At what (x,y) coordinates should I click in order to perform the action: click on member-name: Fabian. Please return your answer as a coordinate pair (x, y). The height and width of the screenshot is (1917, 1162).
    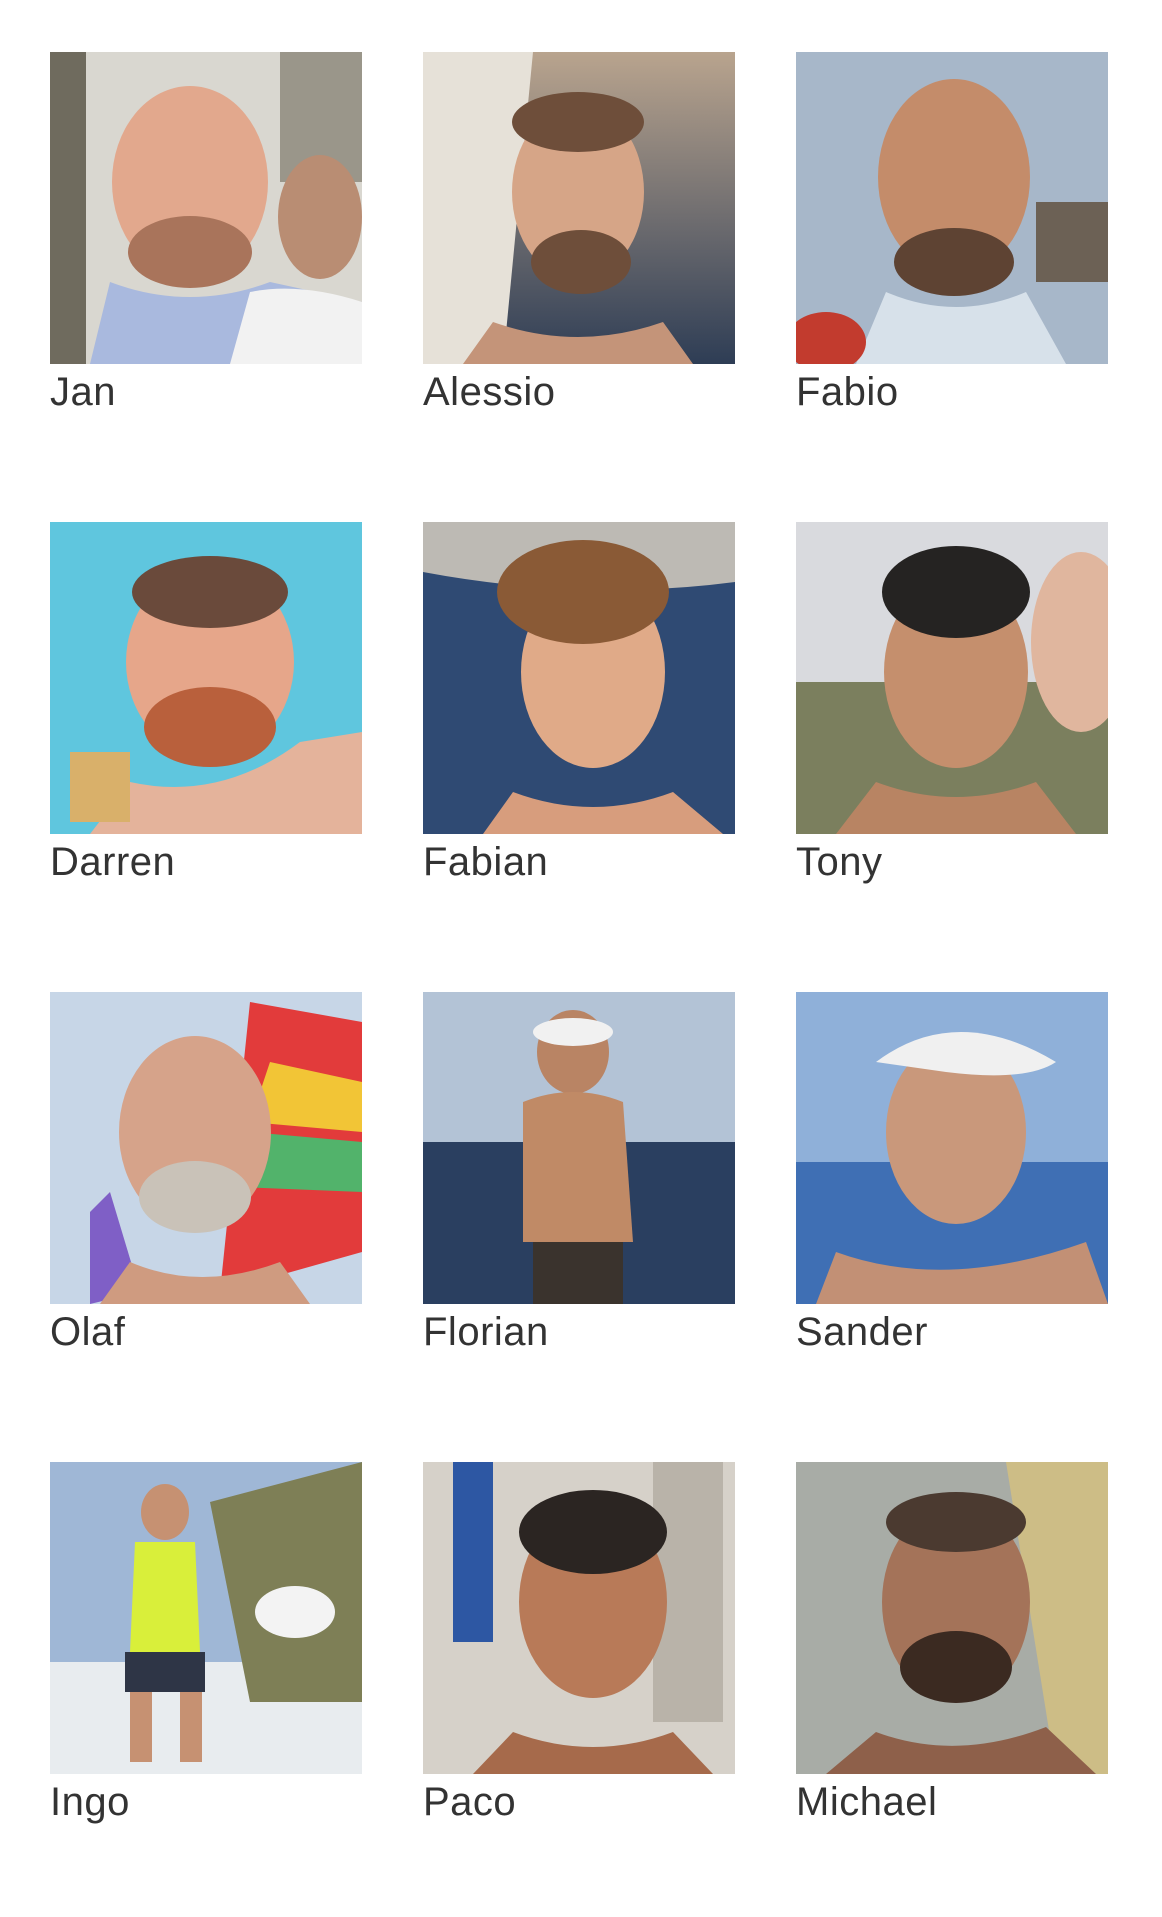
    Looking at the image, I should click on (486, 862).